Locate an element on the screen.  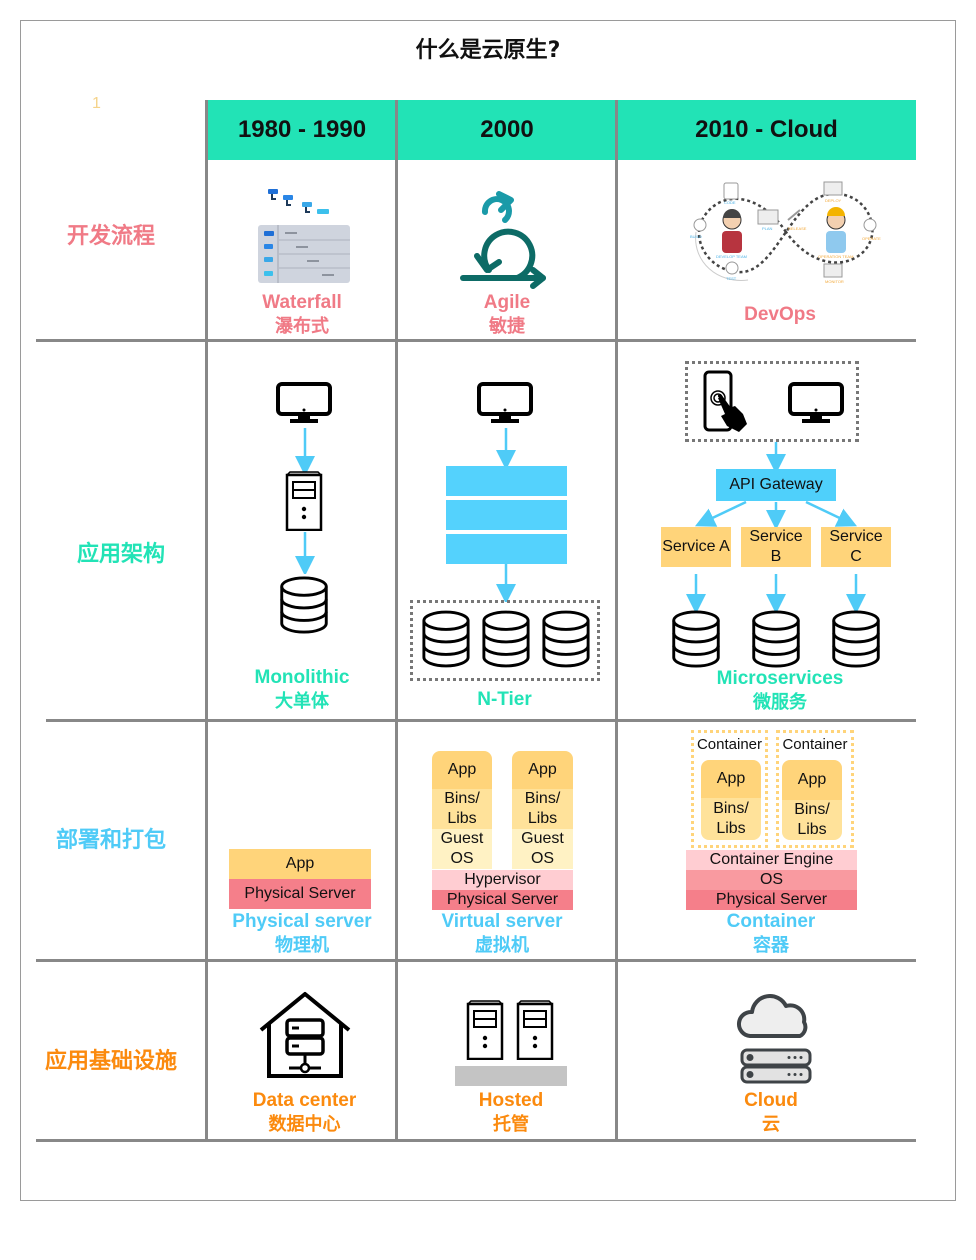
ntier-label: N-Tier is located at coordinates (504, 699).